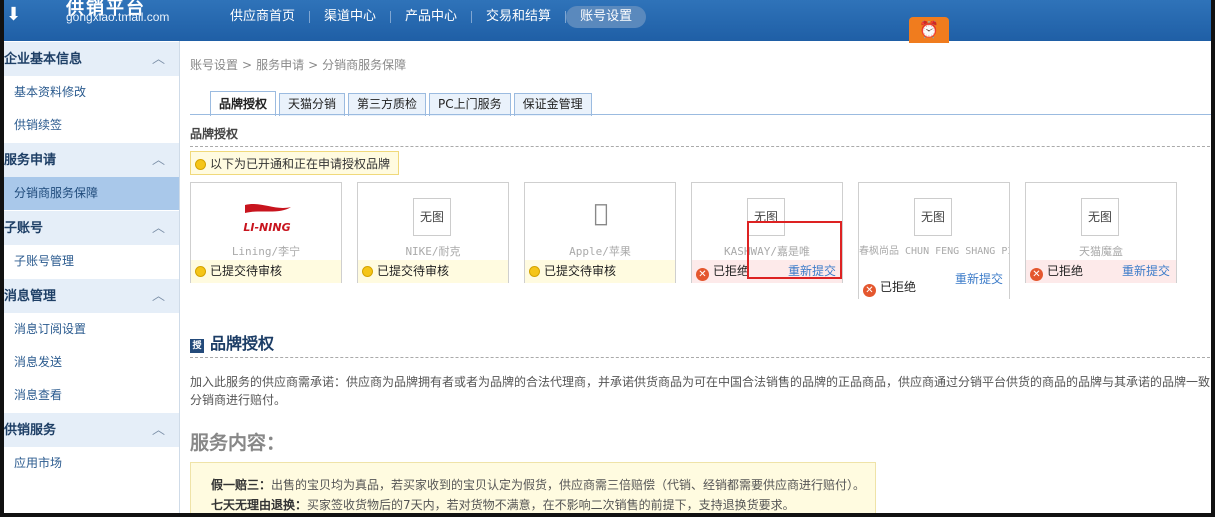  I want to click on description-line: 分销商进行赔付。, so click(238, 400).